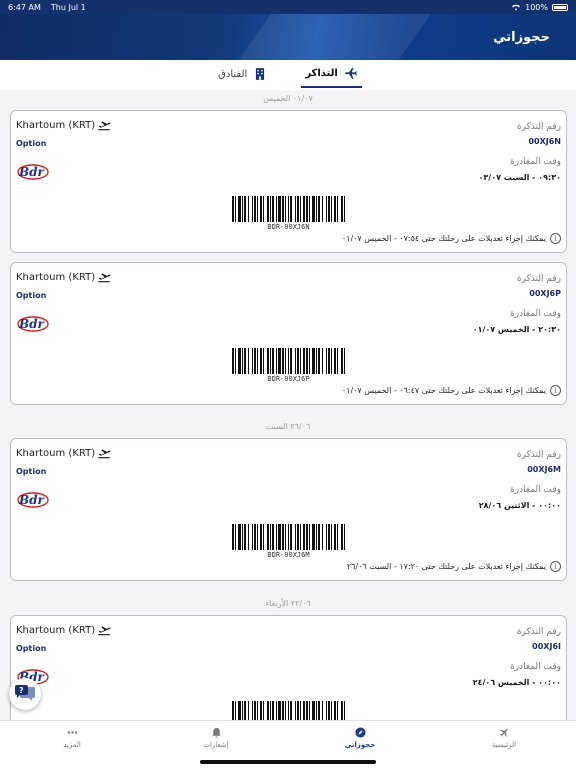  Describe the element at coordinates (521, 37) in the screenshot. I see `page-title: حجوزاتي` at that location.